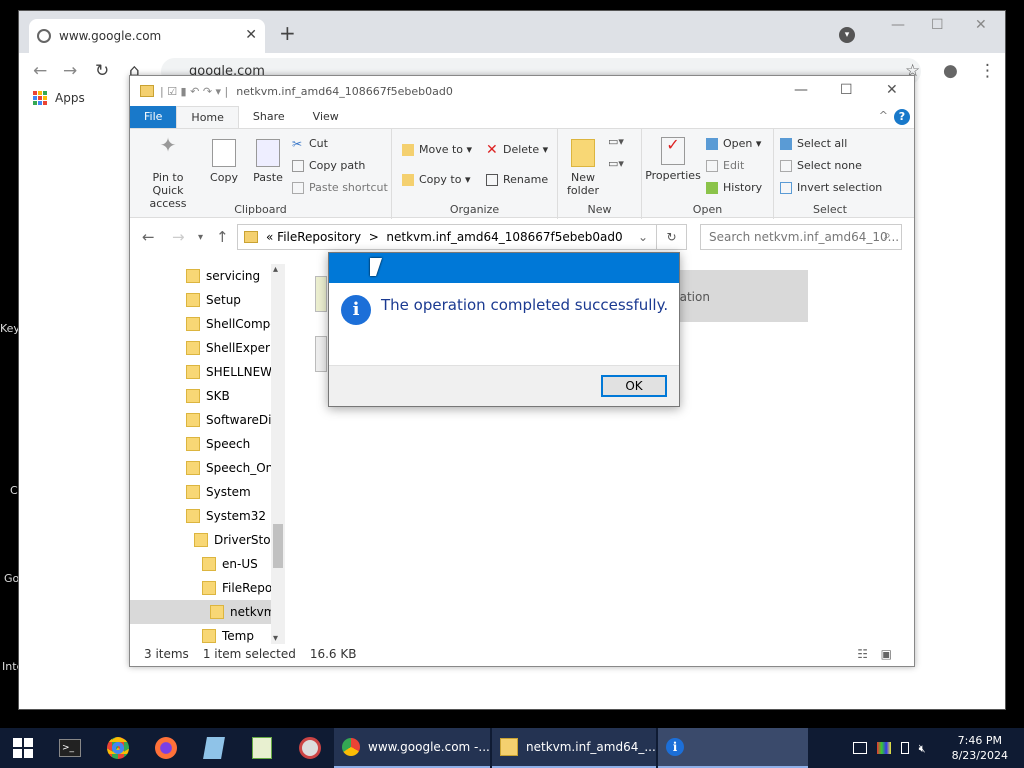  What do you see at coordinates (673, 160) in the screenshot?
I see `properties-button: ✓ Properties` at bounding box center [673, 160].